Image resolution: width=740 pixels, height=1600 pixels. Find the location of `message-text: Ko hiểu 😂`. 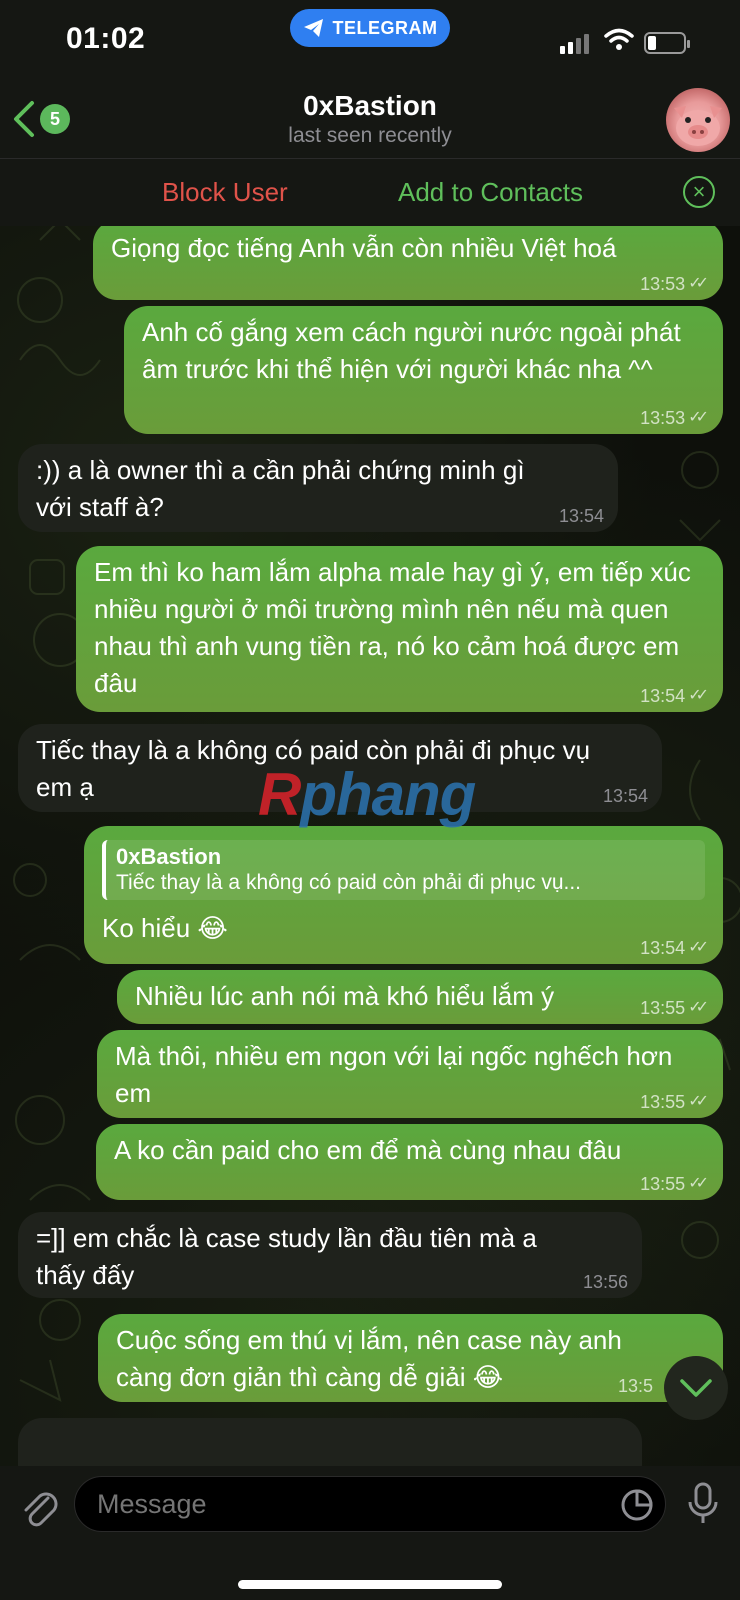

message-text: Ko hiểu 😂 is located at coordinates (165, 928).